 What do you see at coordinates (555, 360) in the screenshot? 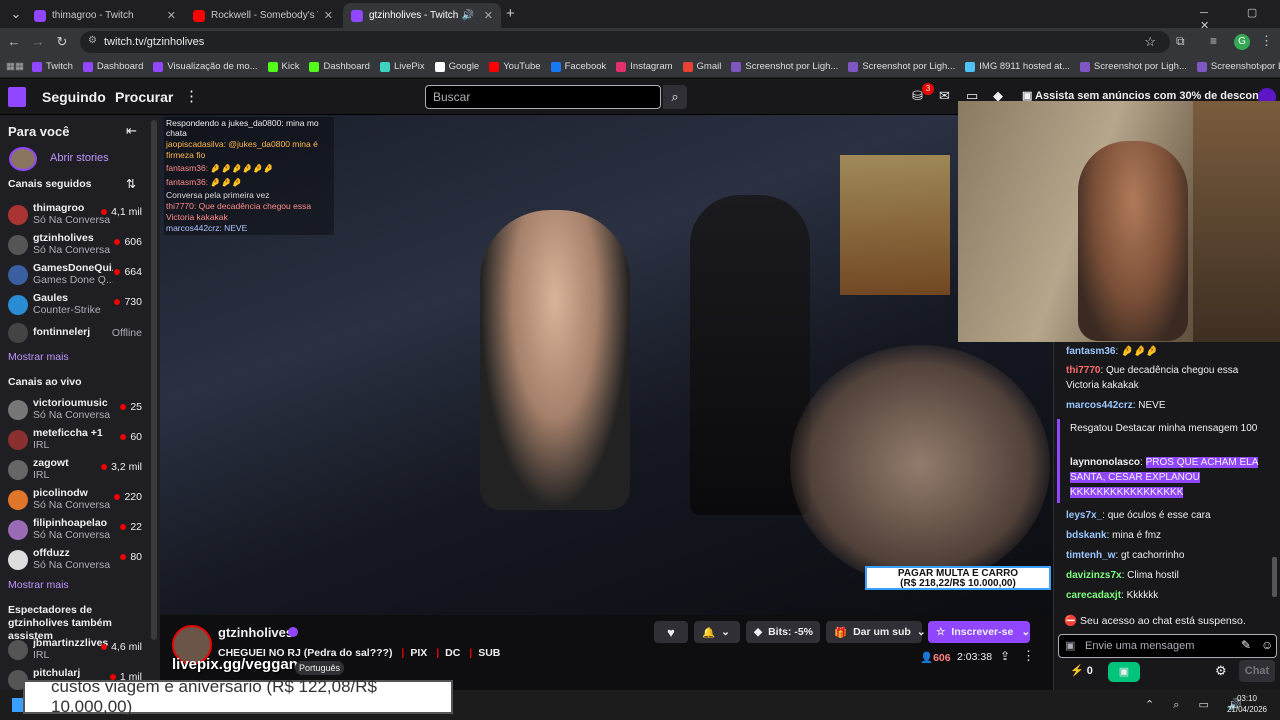
I see `streamer-person-shape` at bounding box center [555, 360].